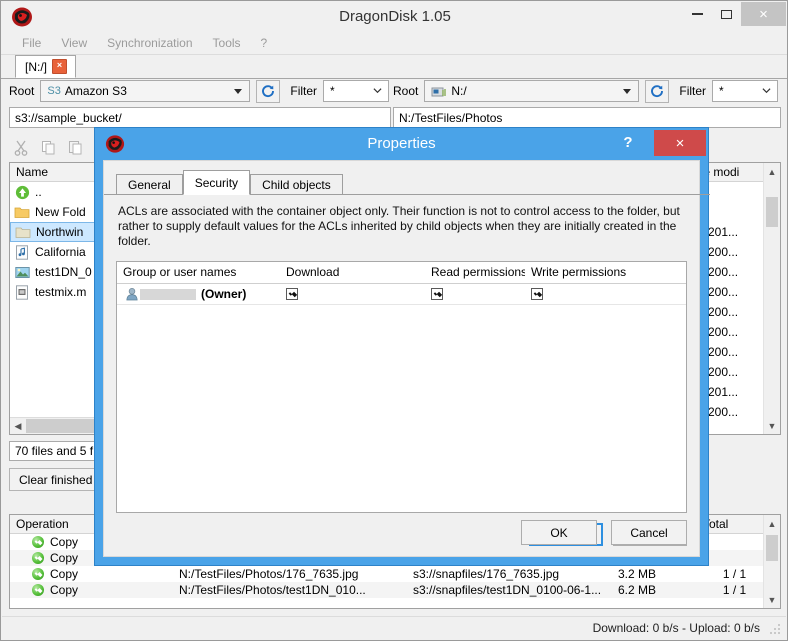  Describe the element at coordinates (149, 184) in the screenshot. I see `tab-general: General` at that location.